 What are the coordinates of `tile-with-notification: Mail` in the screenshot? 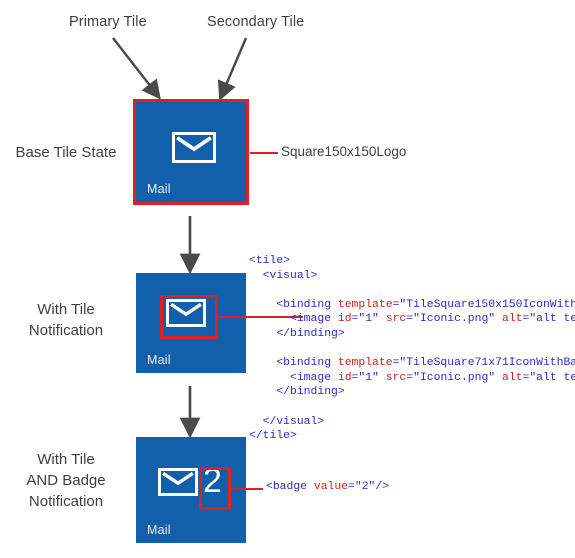 It's located at (191, 323).